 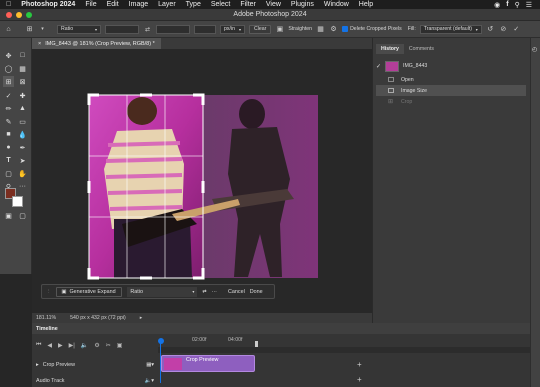 What do you see at coordinates (273, 4) in the screenshot?
I see `menu-view: View` at bounding box center [273, 4].